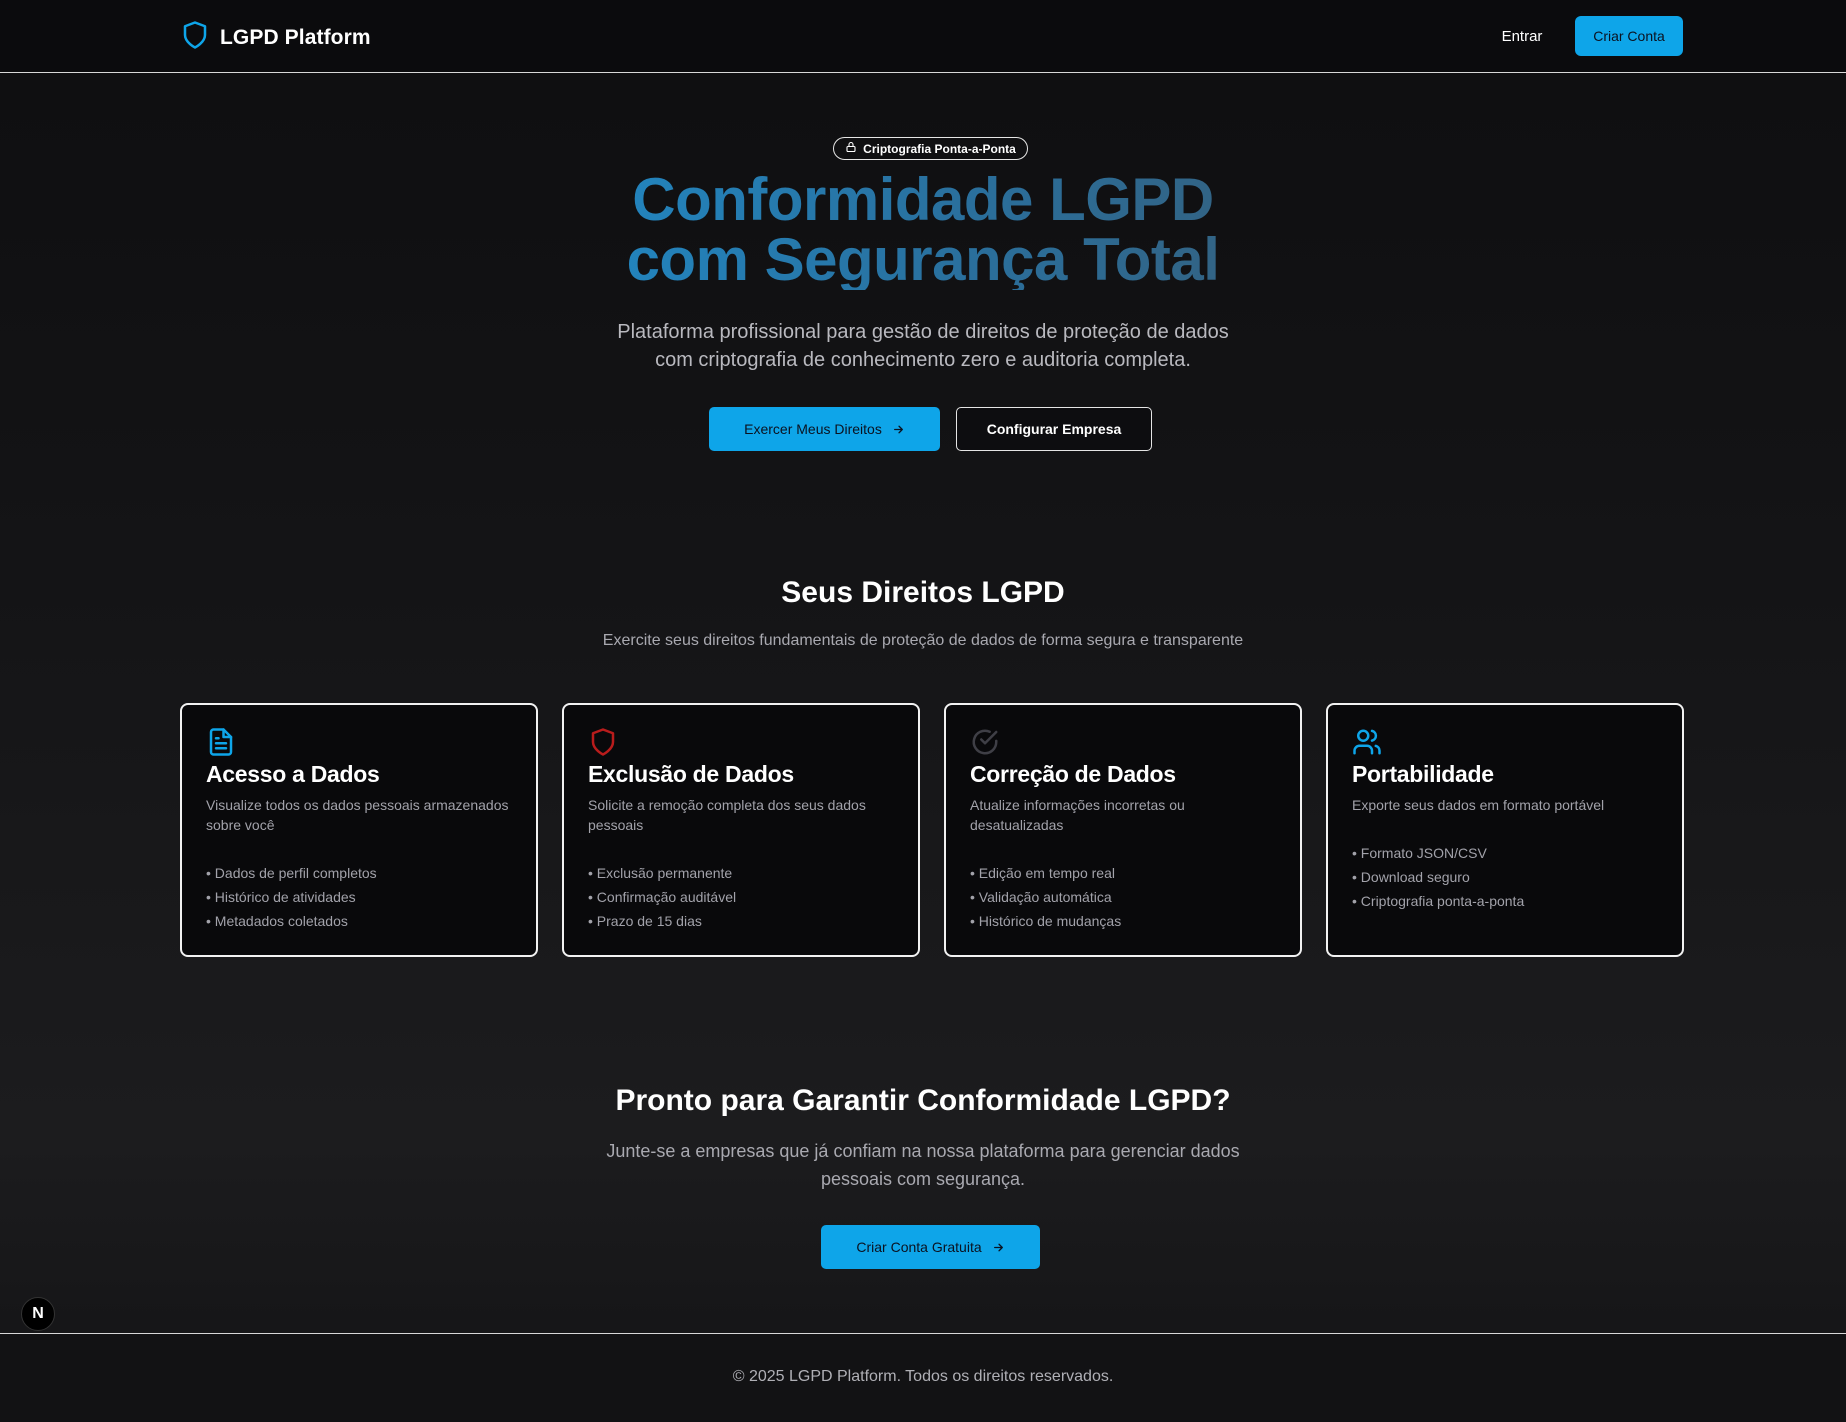  I want to click on signup-button: Criar Conta, so click(1629, 36).